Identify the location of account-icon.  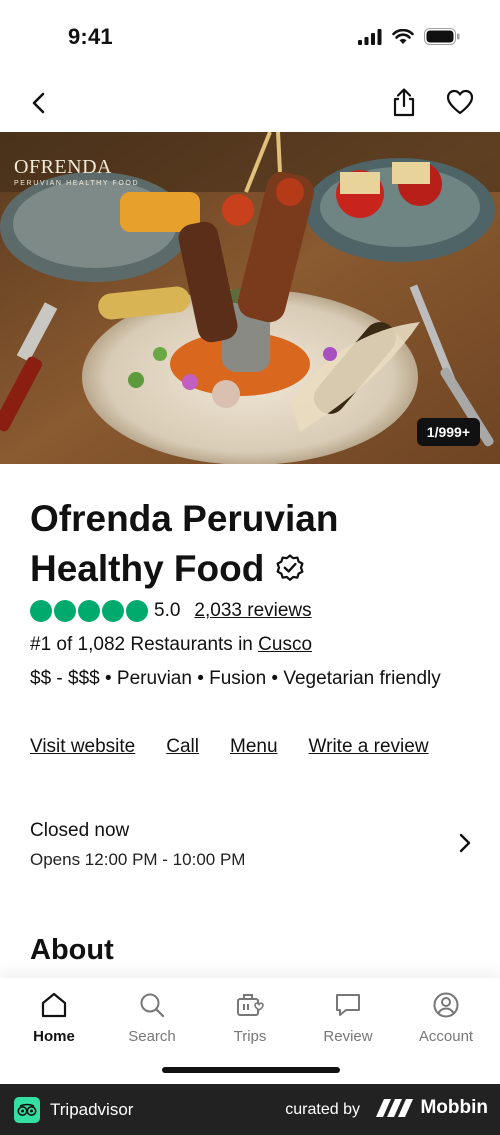
(446, 1005).